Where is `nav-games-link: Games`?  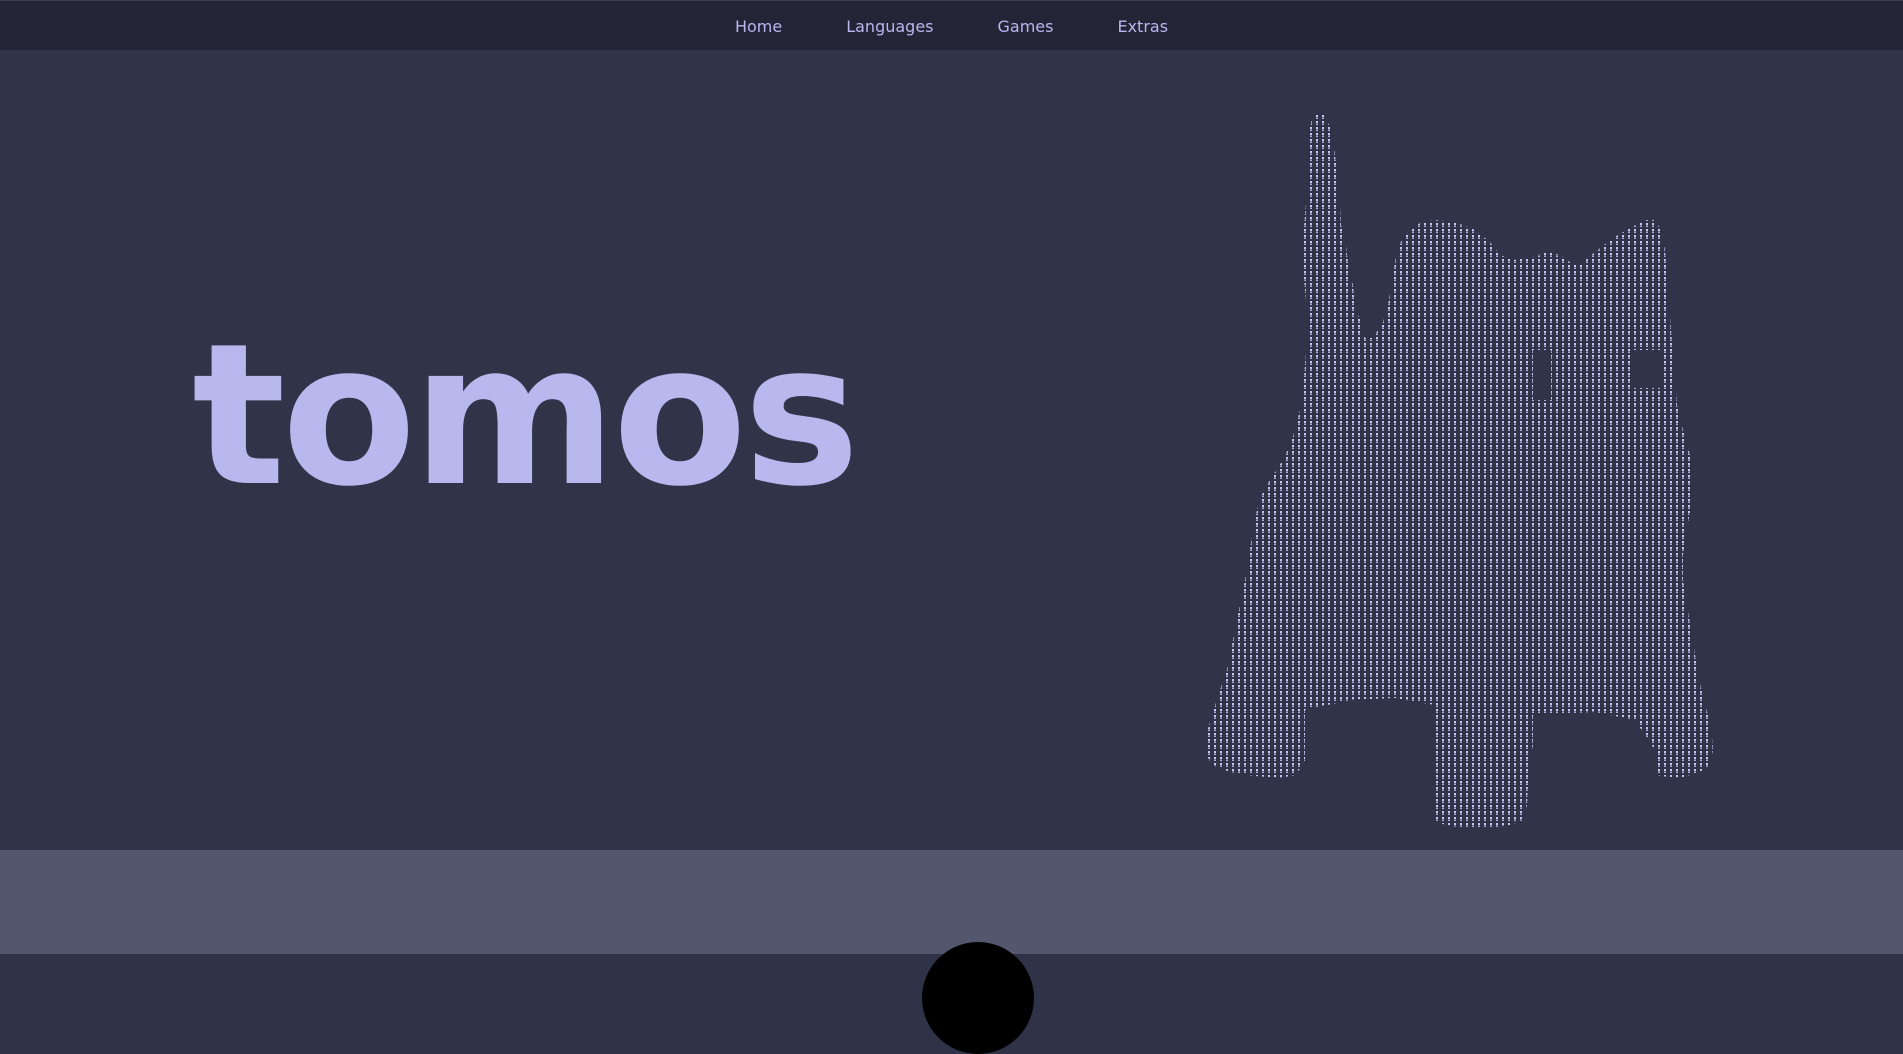
nav-games-link: Games is located at coordinates (1026, 26).